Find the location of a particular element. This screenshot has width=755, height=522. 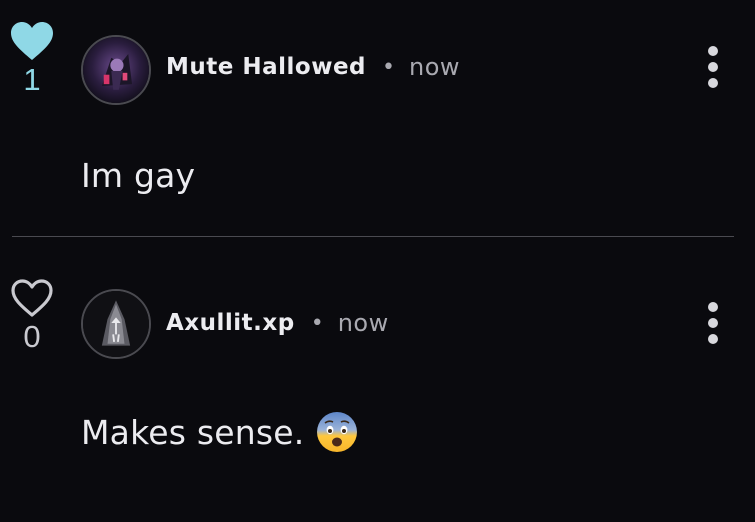

fearful-face-emoji-icon is located at coordinates (337, 432).